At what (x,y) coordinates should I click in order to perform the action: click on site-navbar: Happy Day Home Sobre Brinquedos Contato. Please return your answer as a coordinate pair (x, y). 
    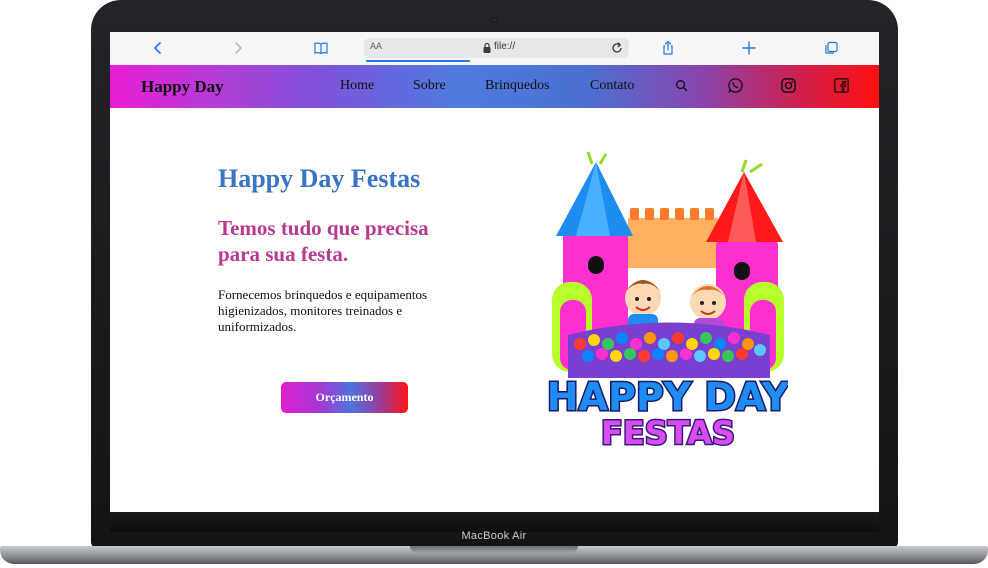
    Looking at the image, I should click on (494, 86).